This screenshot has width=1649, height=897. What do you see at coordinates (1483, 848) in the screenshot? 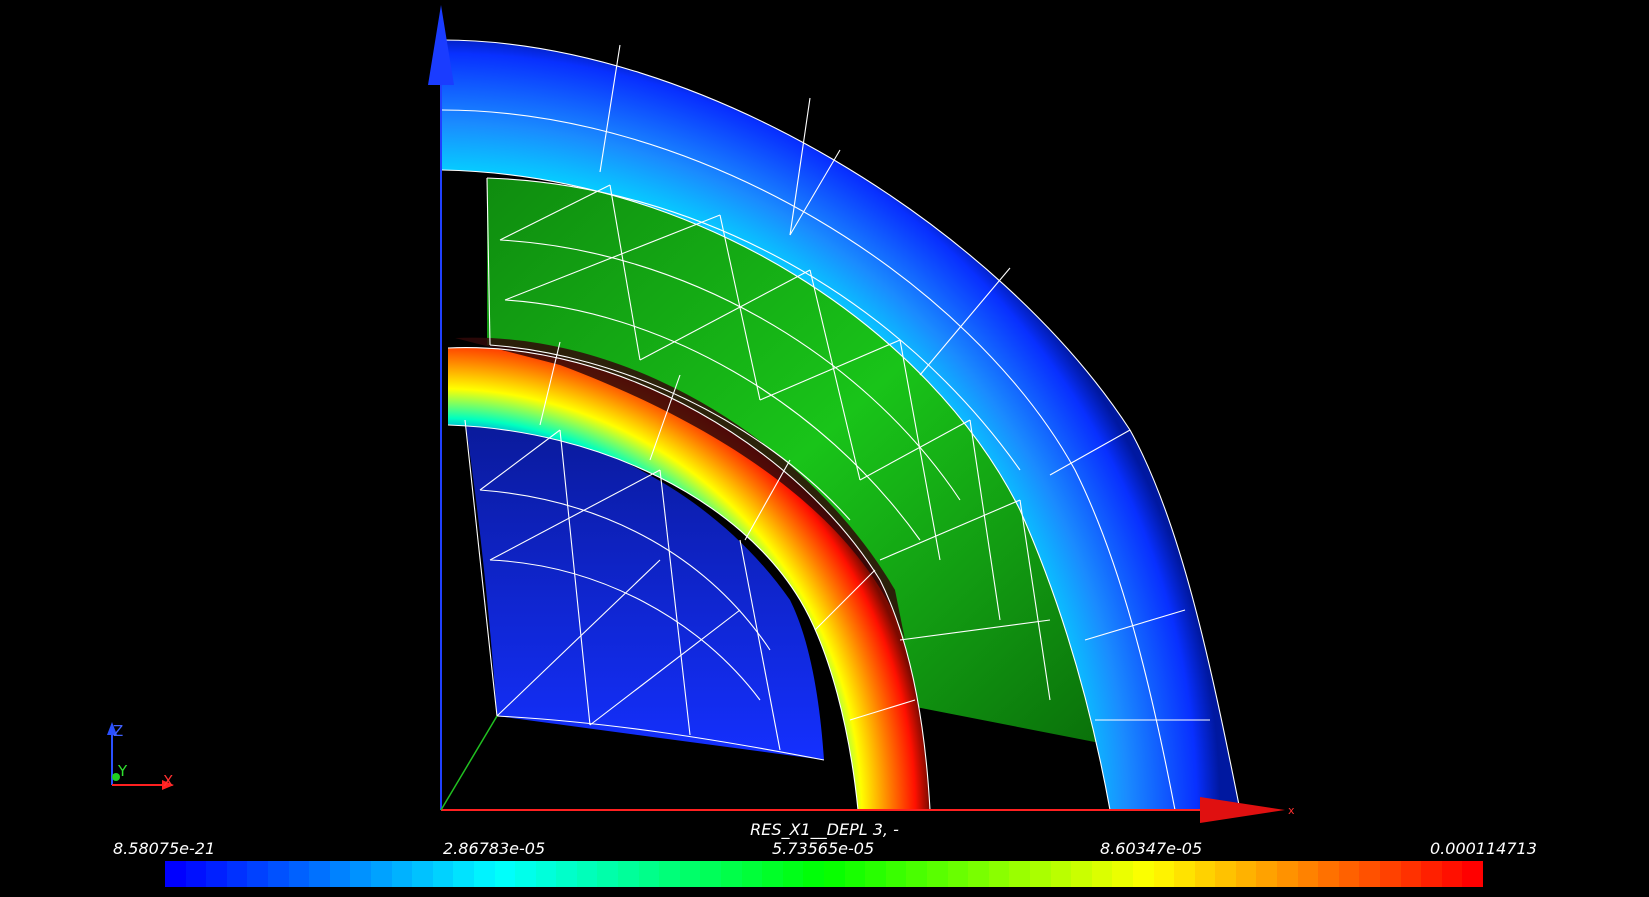
I see `scalar-bar-tick-max: 0.000114713` at bounding box center [1483, 848].